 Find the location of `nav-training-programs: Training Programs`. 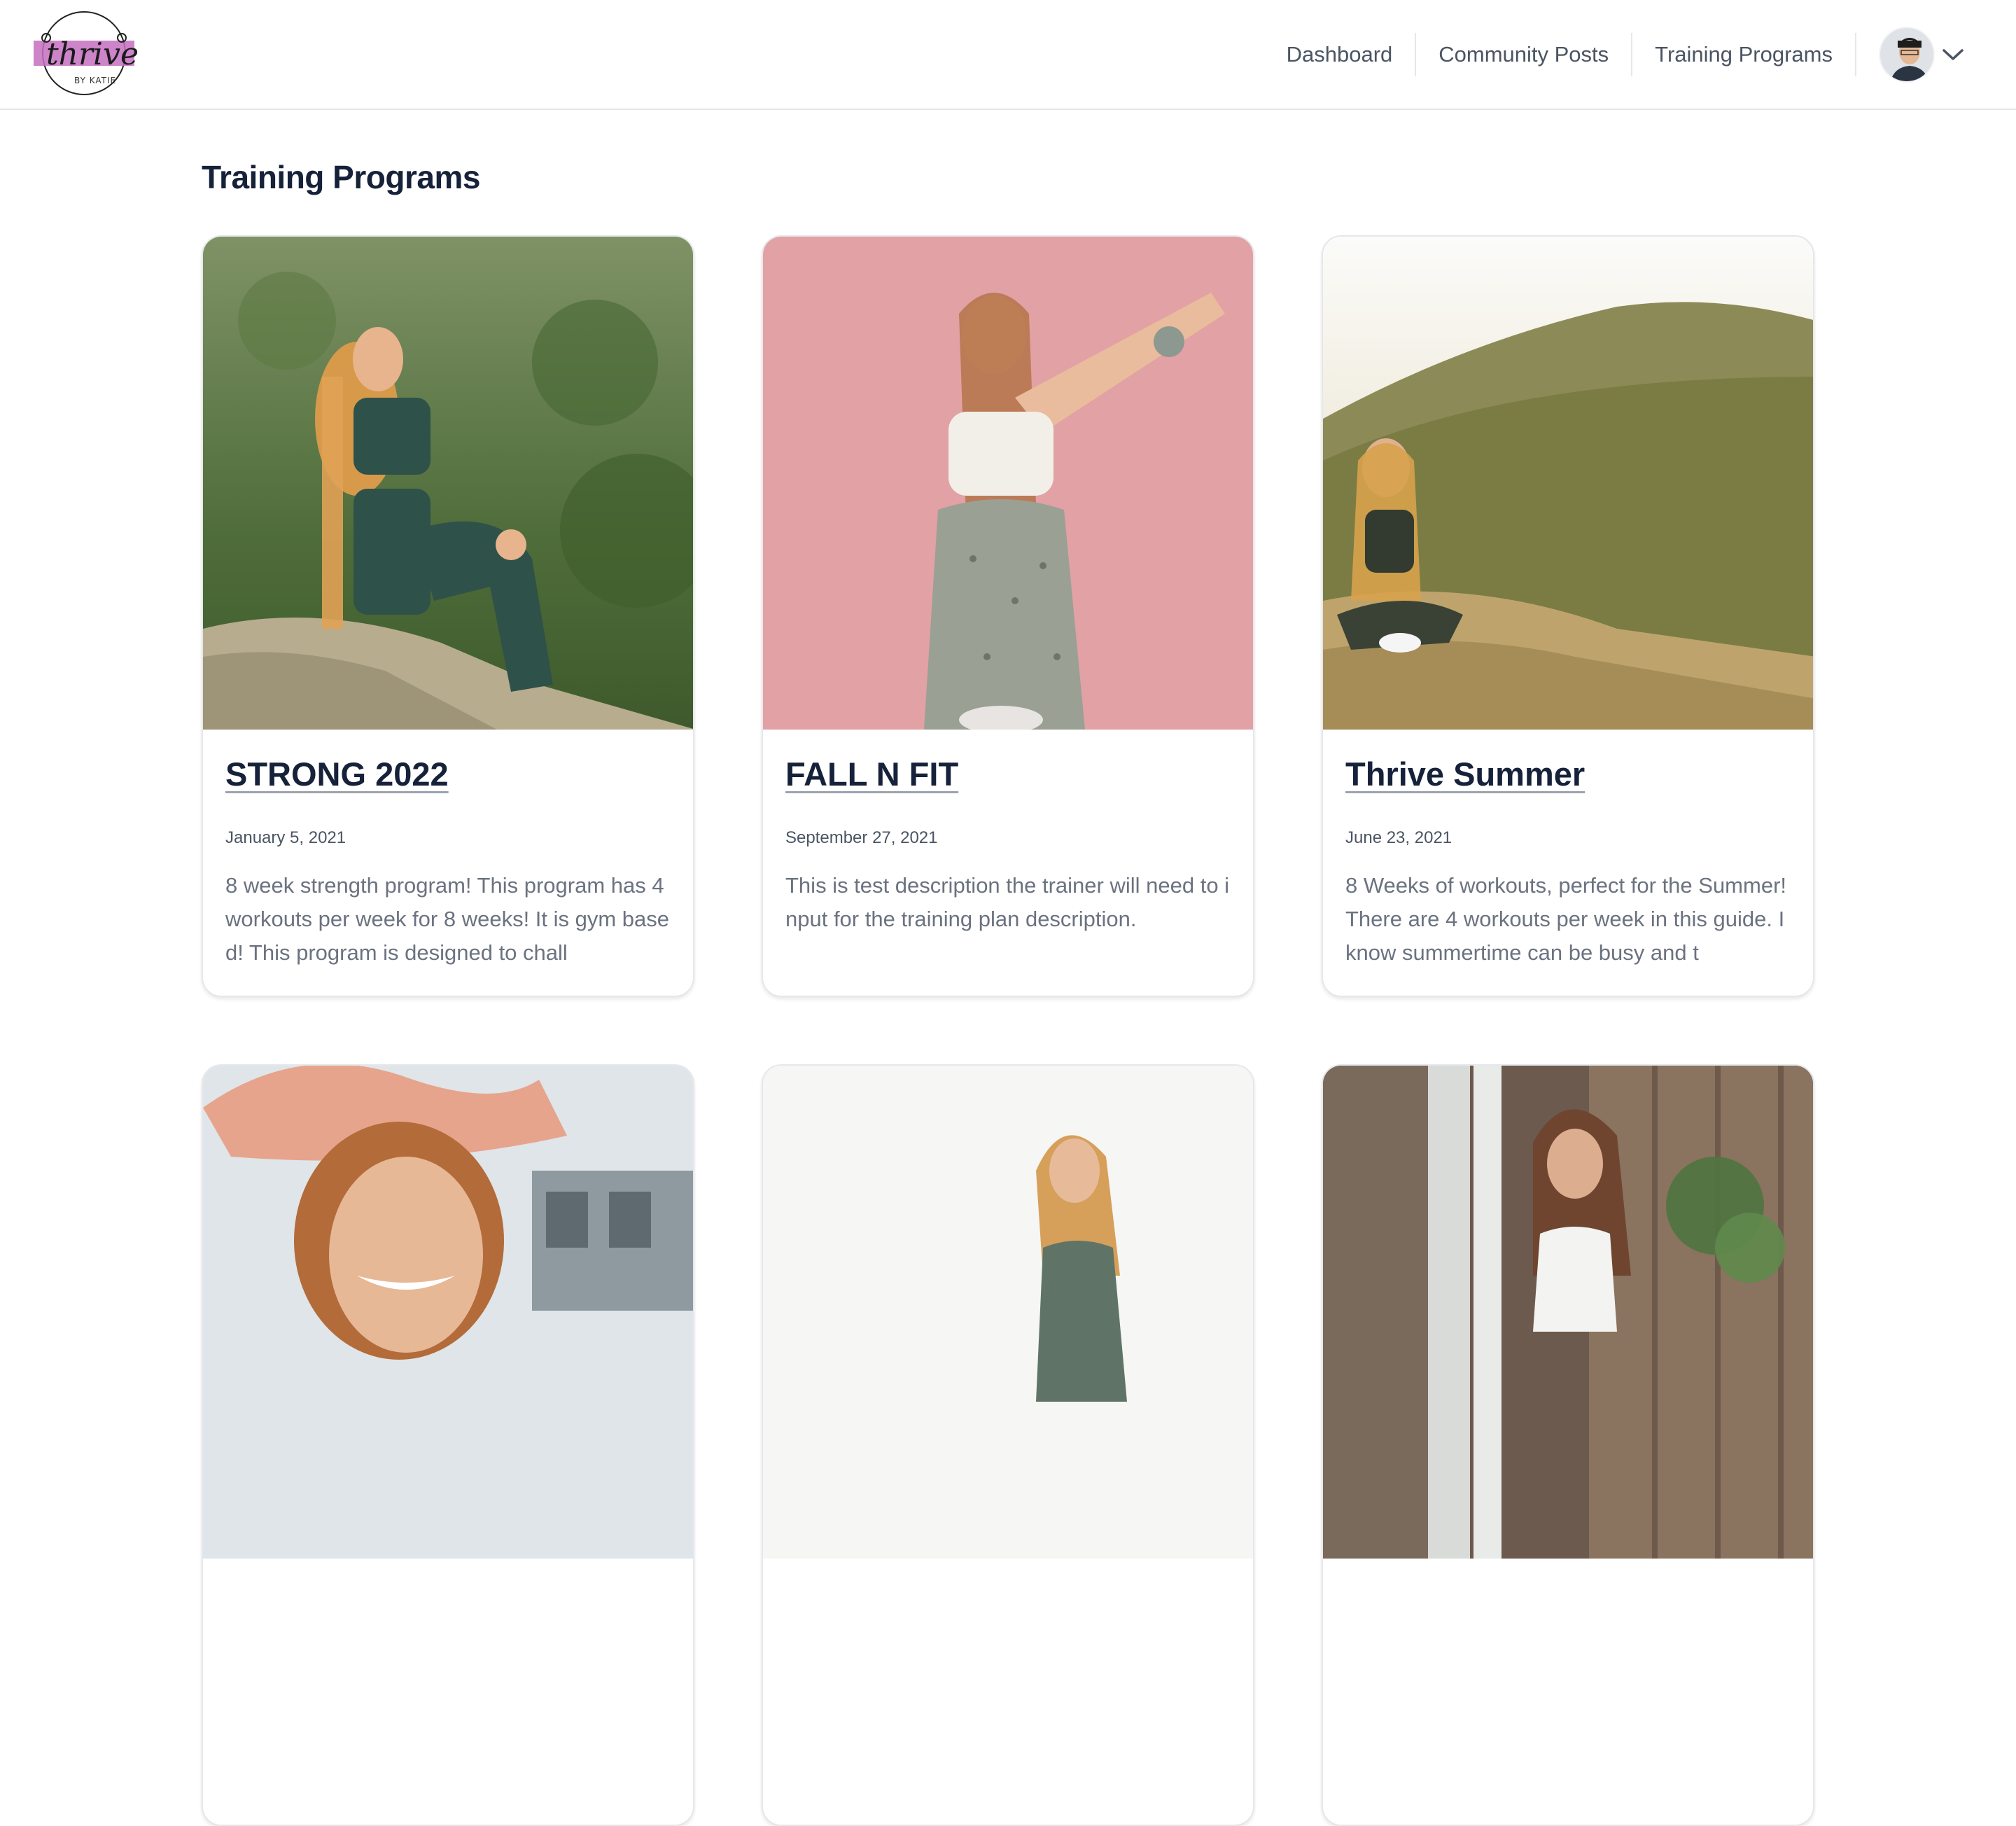

nav-training-programs: Training Programs is located at coordinates (1743, 54).